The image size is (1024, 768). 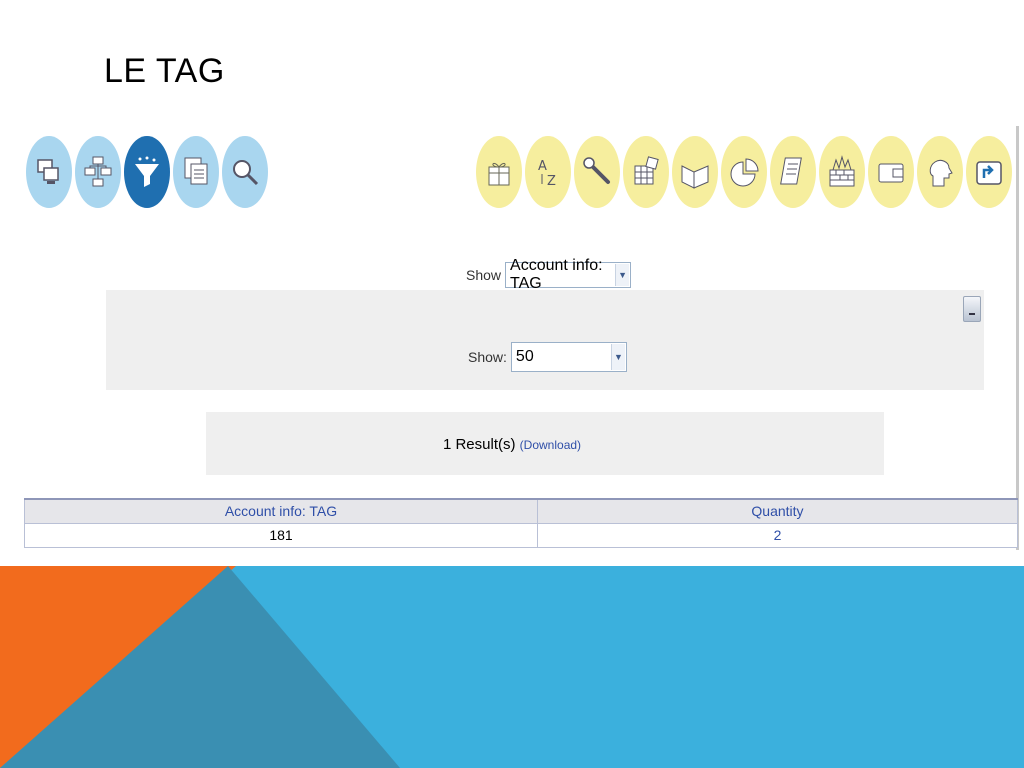 What do you see at coordinates (551, 181) in the screenshot?
I see `svg-text: Z` at bounding box center [551, 181].